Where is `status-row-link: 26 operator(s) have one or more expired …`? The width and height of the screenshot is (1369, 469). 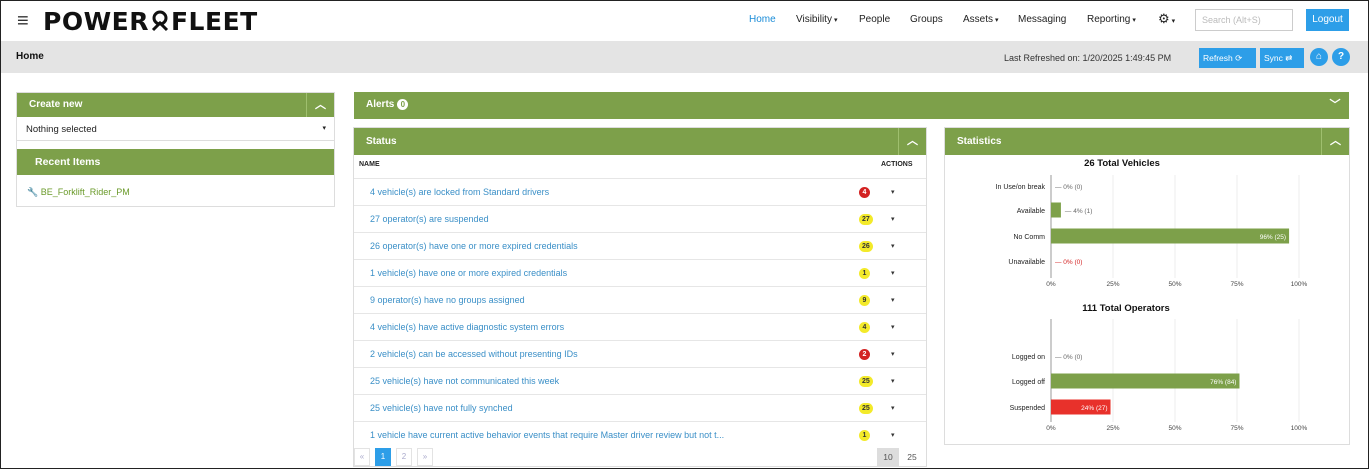
status-row-link: 26 operator(s) have one or more expired … is located at coordinates (474, 246).